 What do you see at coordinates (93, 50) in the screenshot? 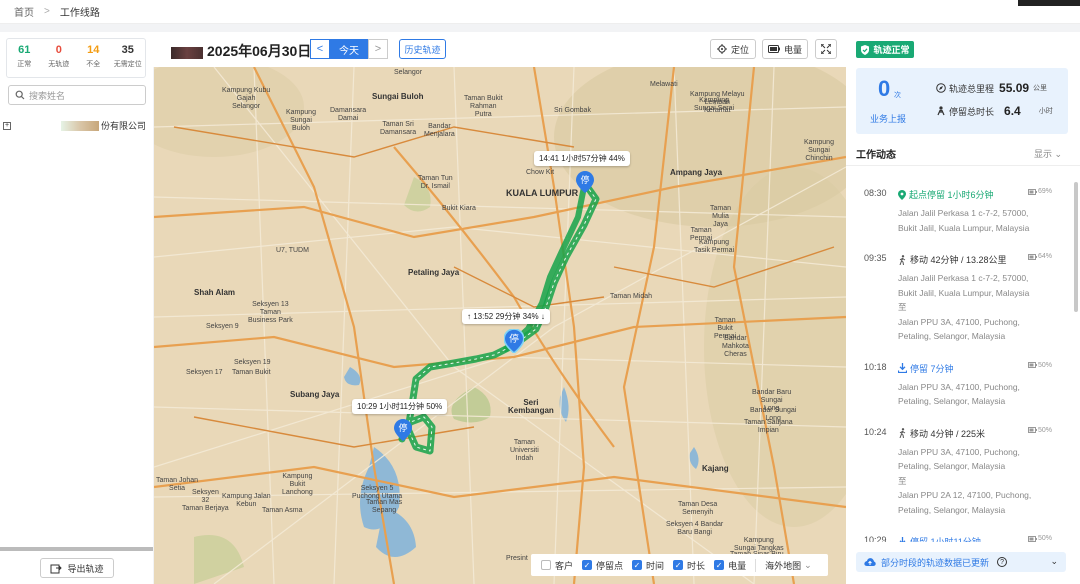
I see `stat-number: 14` at bounding box center [93, 50].